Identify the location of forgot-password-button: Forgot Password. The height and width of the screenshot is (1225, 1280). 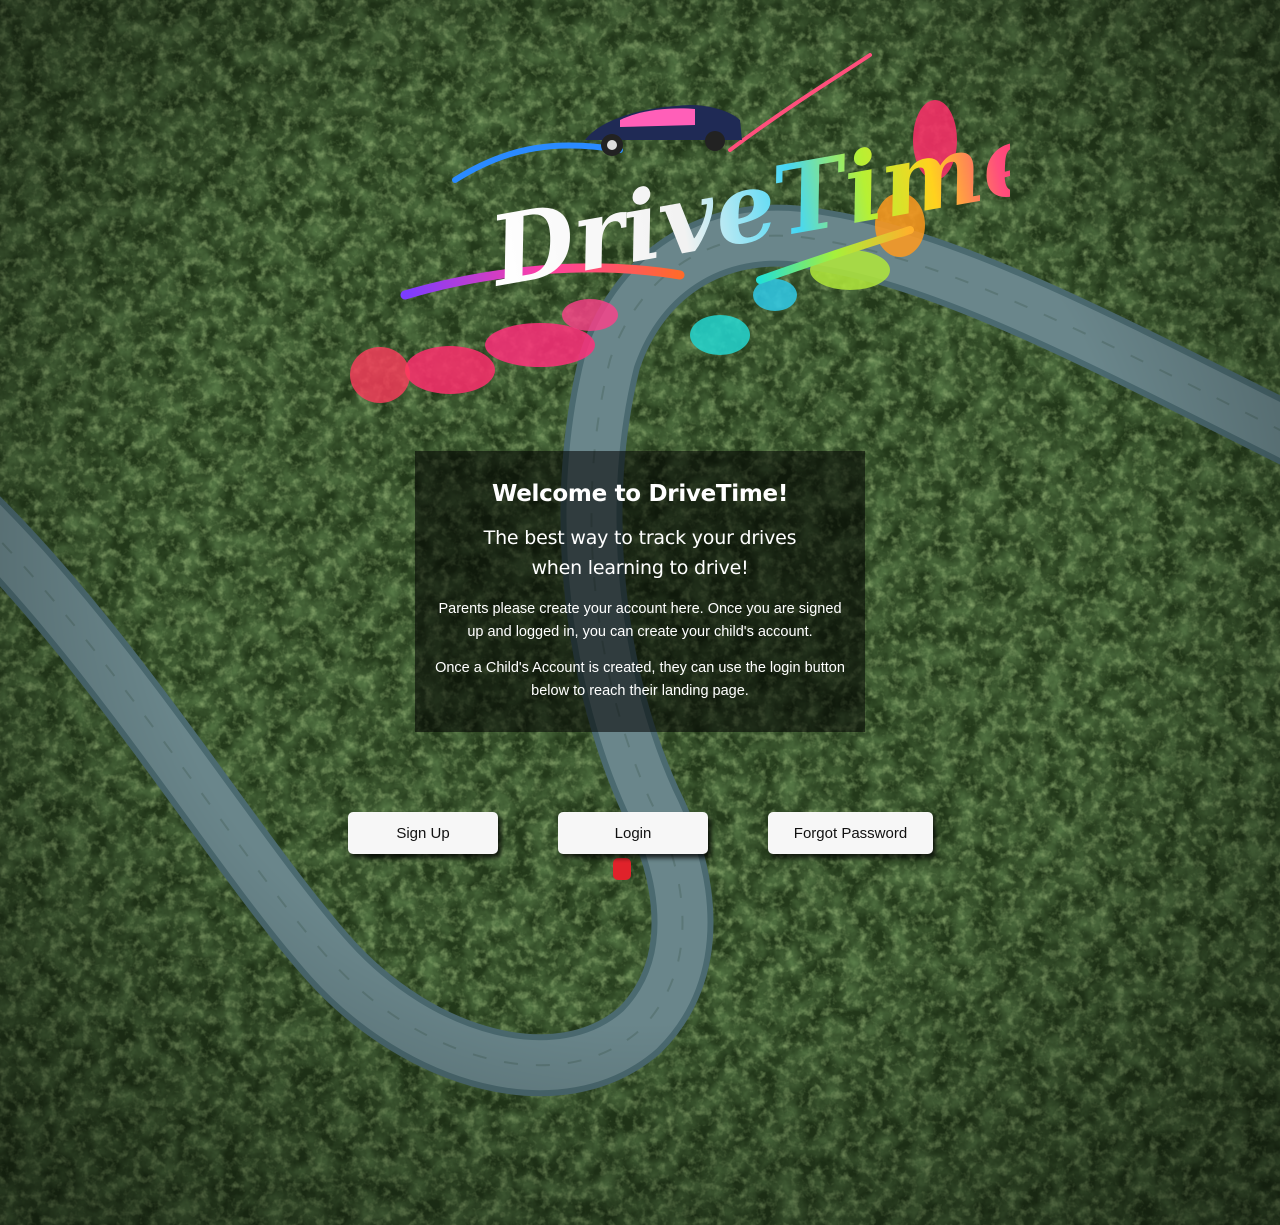
(850, 833).